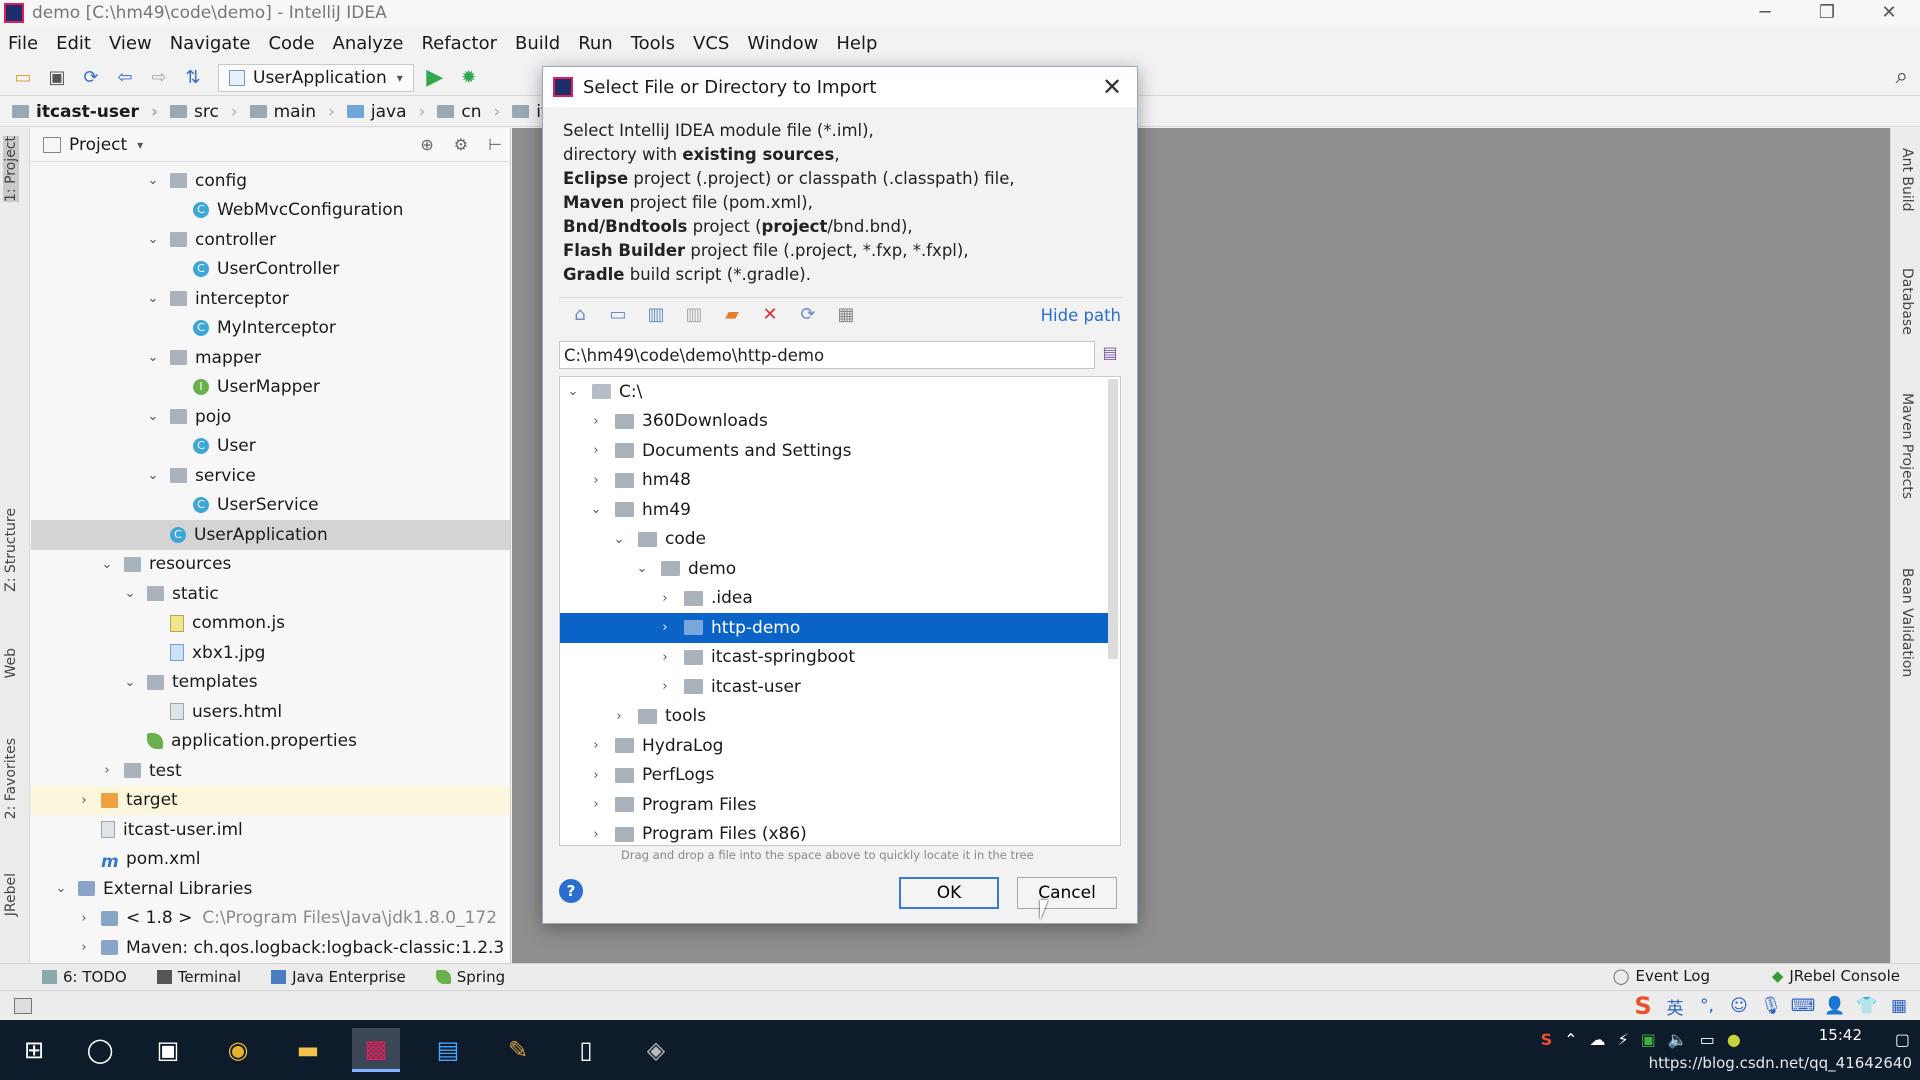 The width and height of the screenshot is (1920, 1080). I want to click on menu-refactor: Refactor, so click(459, 43).